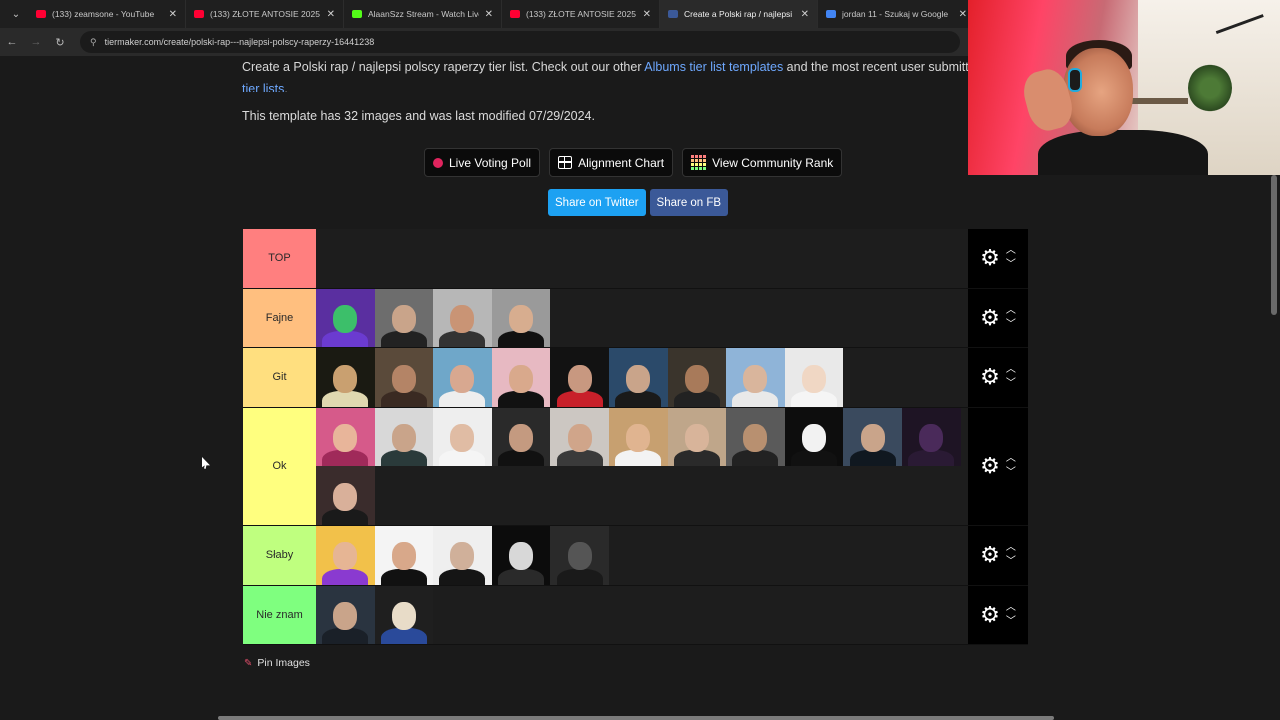 Image resolution: width=1280 pixels, height=720 pixels. Describe the element at coordinates (60, 42) in the screenshot. I see `reload-icon: ↻` at that location.